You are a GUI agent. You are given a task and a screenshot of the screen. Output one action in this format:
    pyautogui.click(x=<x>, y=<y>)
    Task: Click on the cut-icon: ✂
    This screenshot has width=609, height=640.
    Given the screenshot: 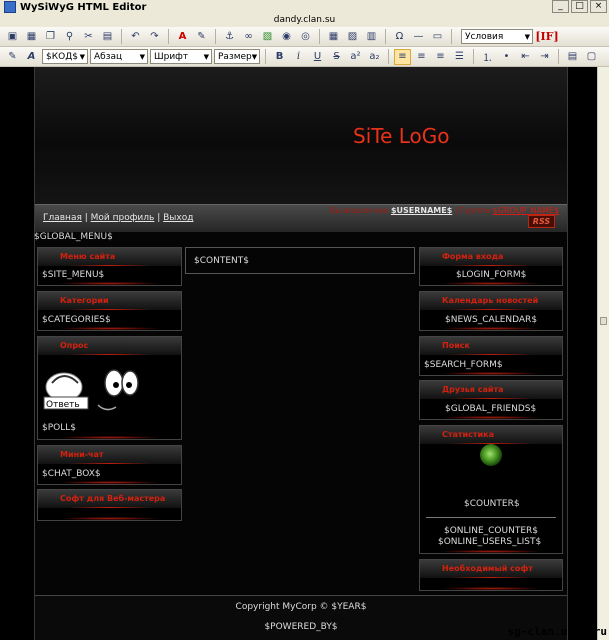 What is the action you would take?
    pyautogui.click(x=88, y=37)
    